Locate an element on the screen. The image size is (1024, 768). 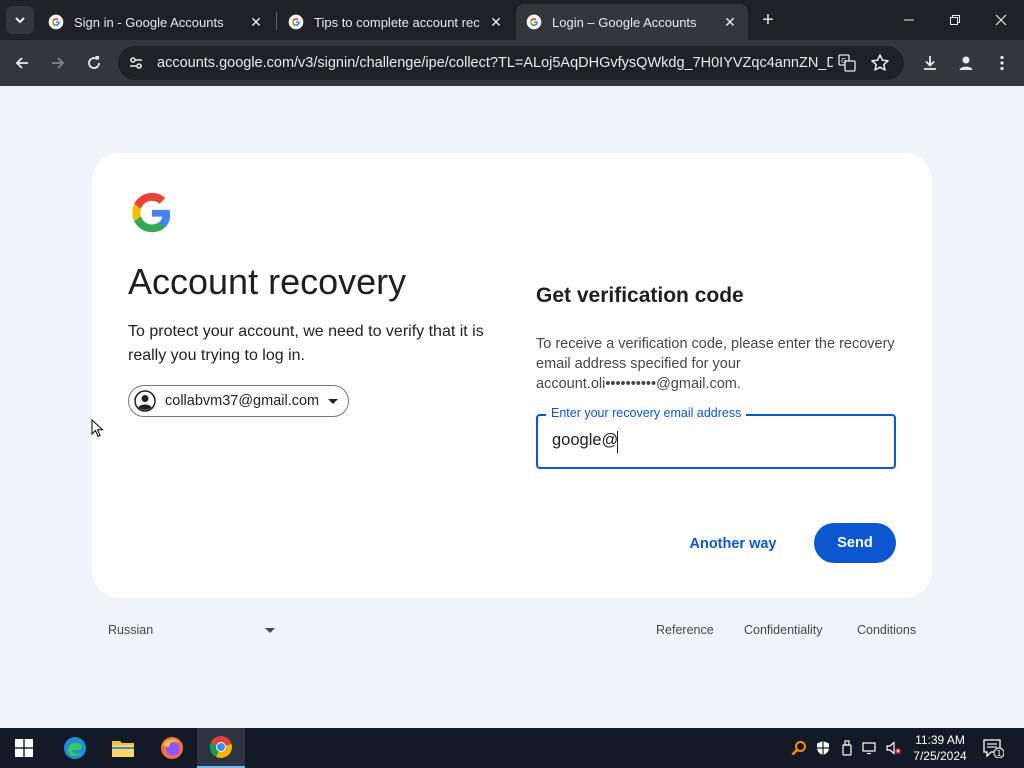
send-button: Send is located at coordinates (855, 543).